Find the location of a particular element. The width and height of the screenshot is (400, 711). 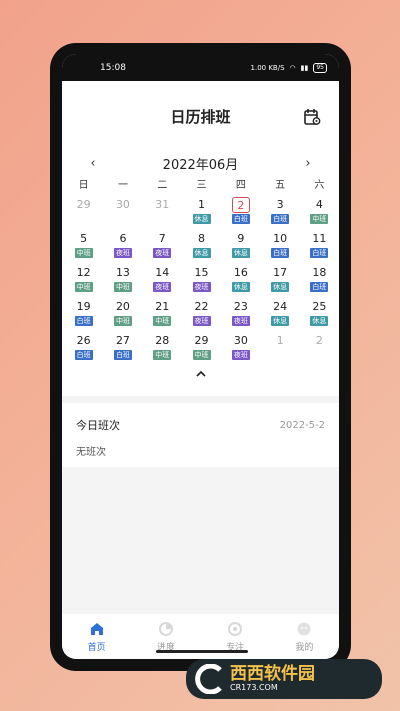

calendar-day-cell: 9 休息 is located at coordinates (240, 246).